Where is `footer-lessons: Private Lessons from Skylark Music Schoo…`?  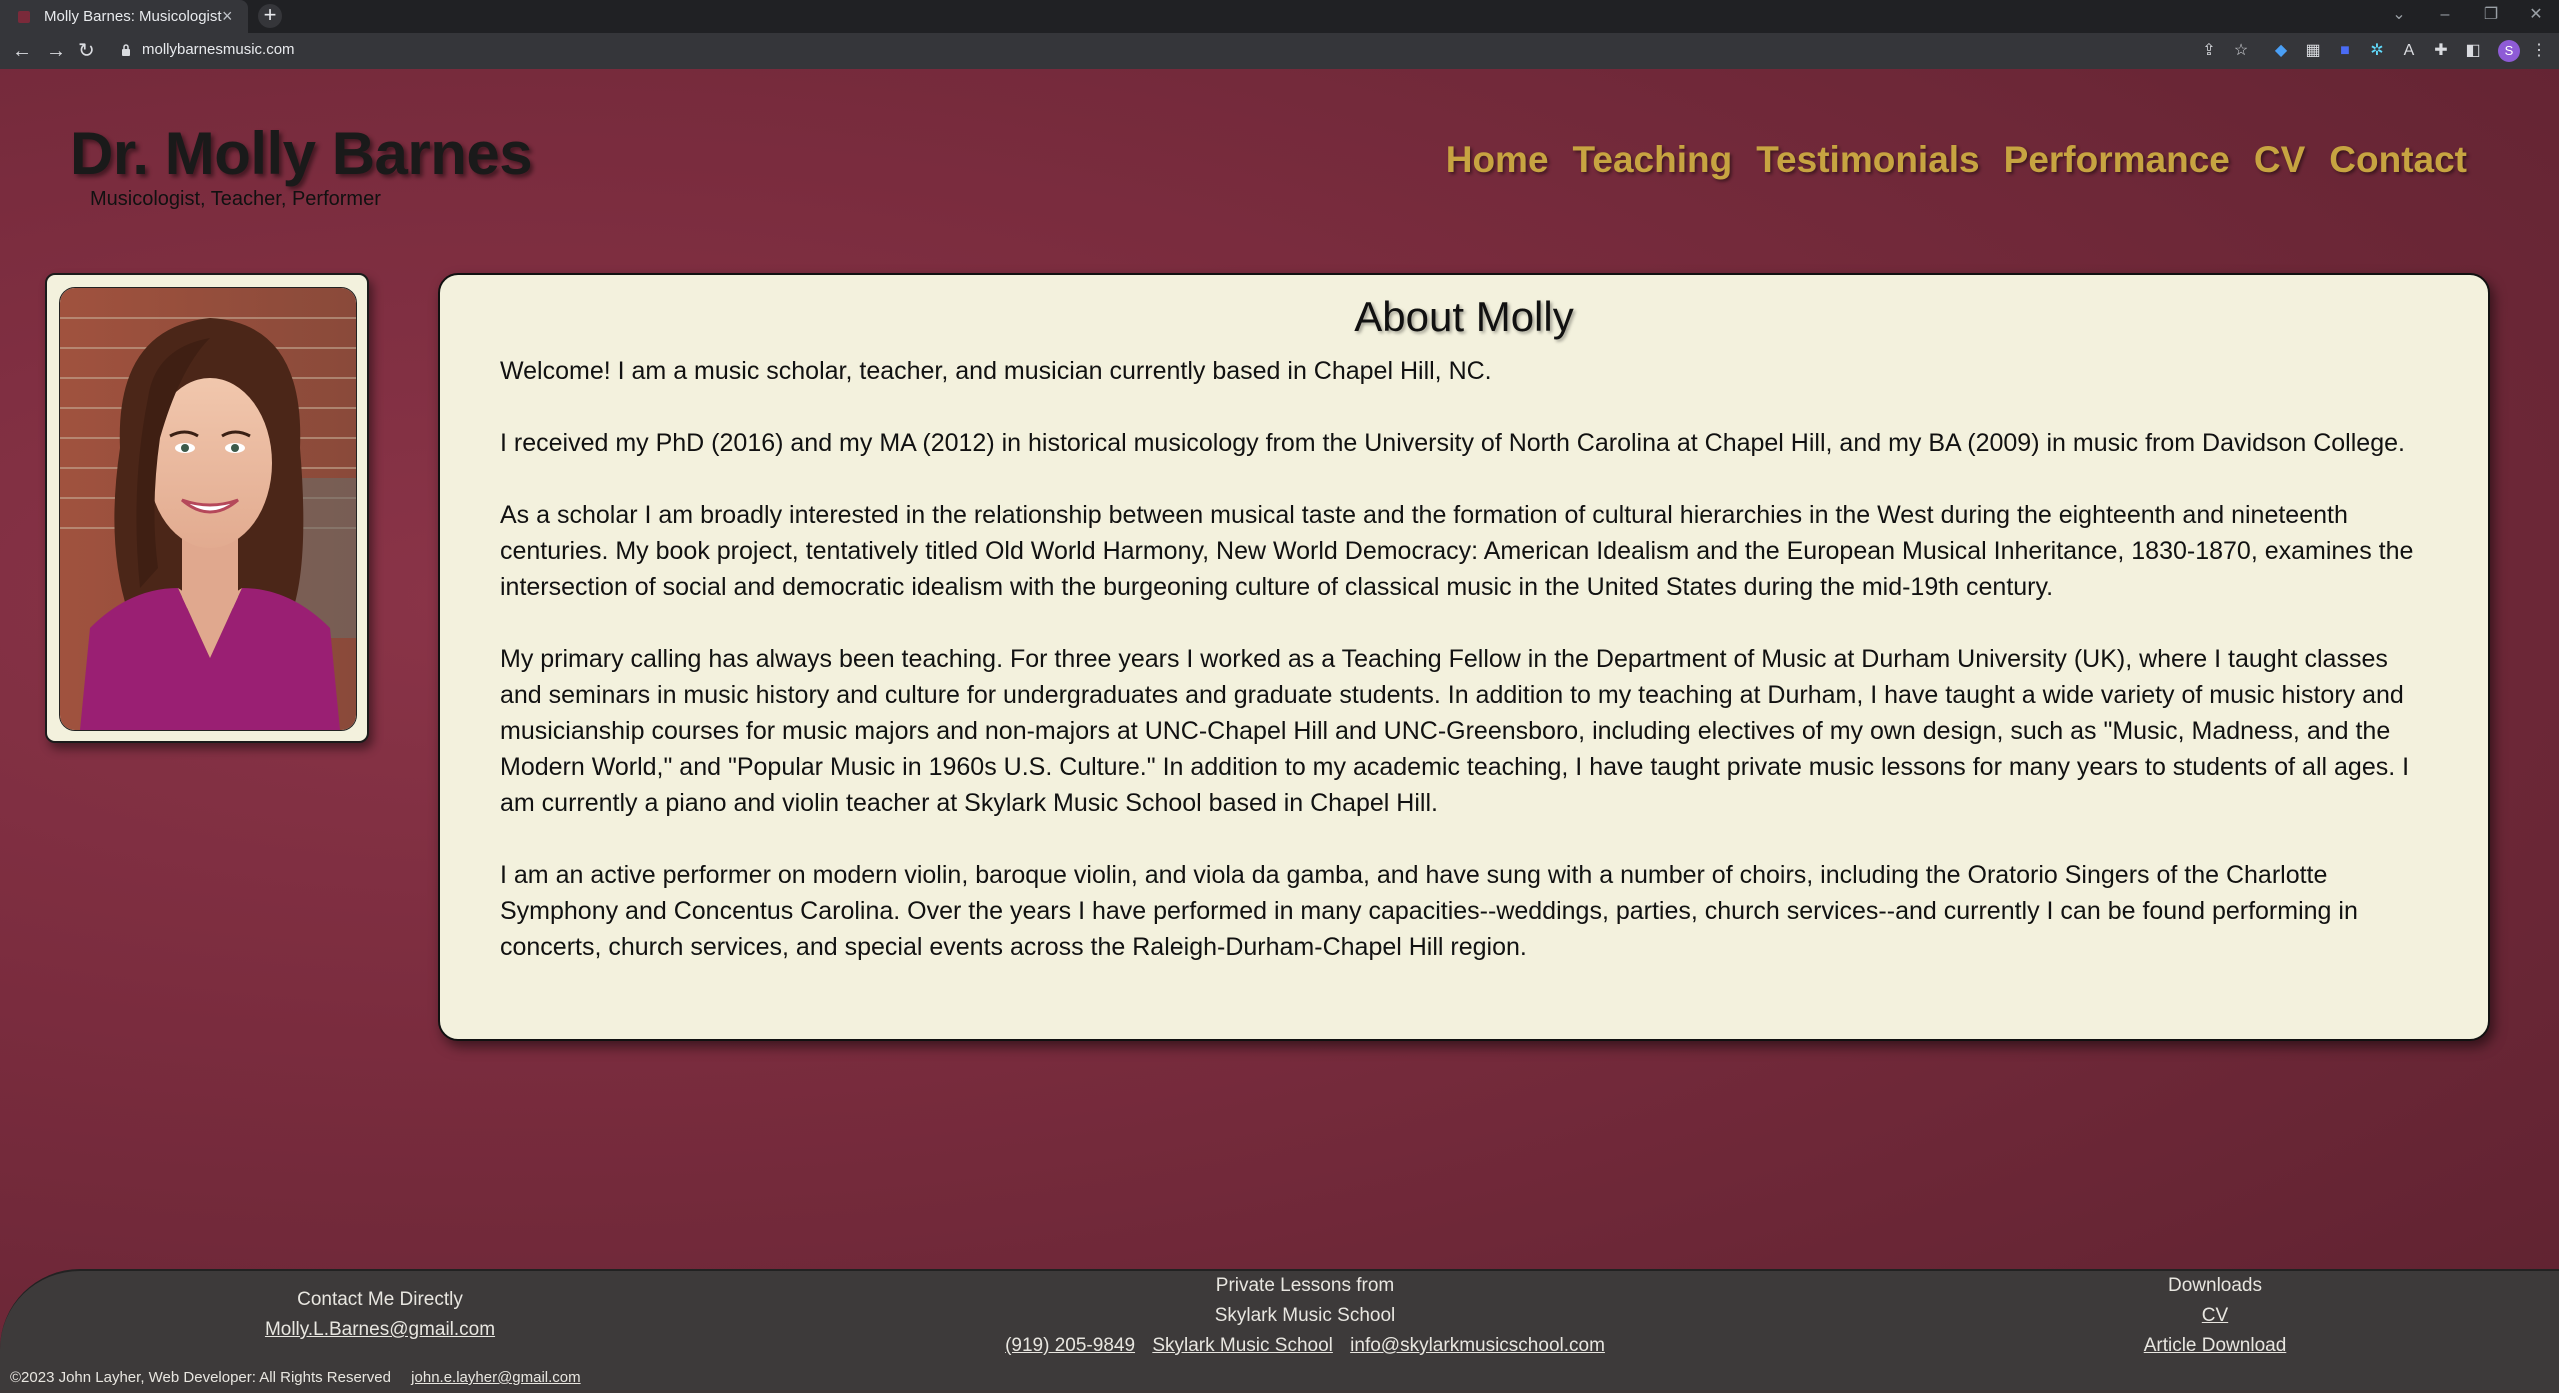 footer-lessons: Private Lessons from Skylark Music Schoo… is located at coordinates (1305, 1316).